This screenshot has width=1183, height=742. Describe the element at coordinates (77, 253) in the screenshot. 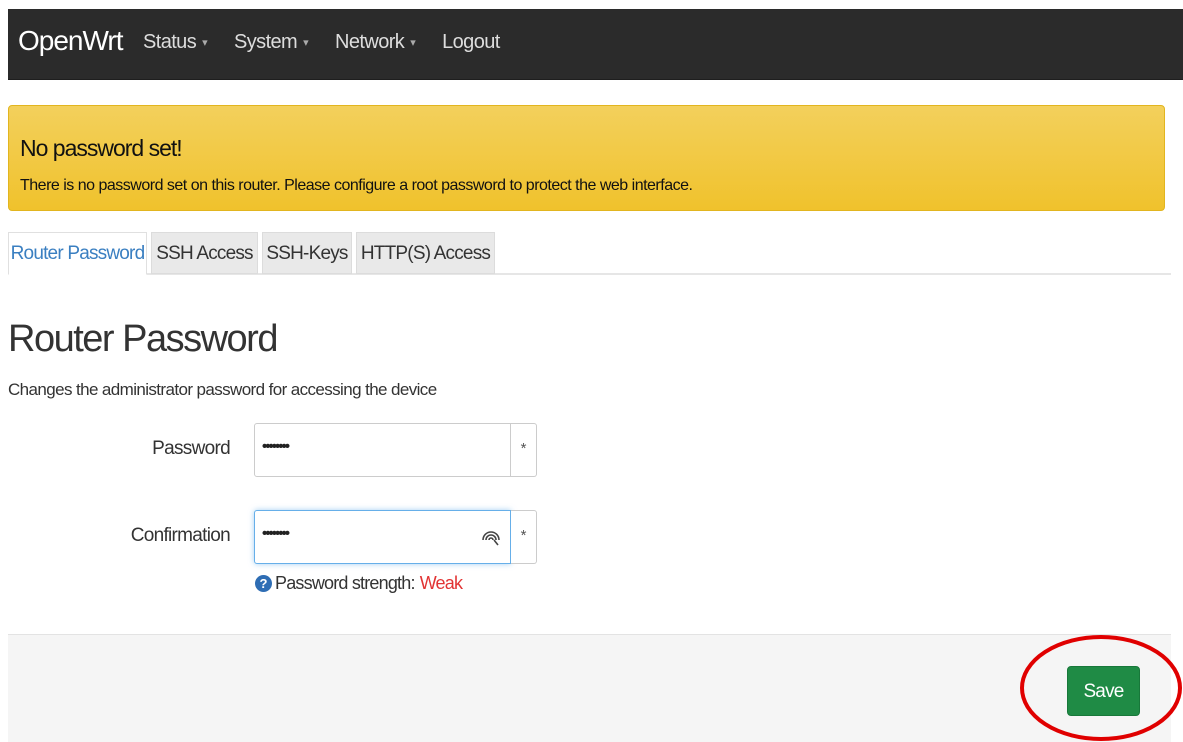

I see `tab-router-password: Router Password` at that location.